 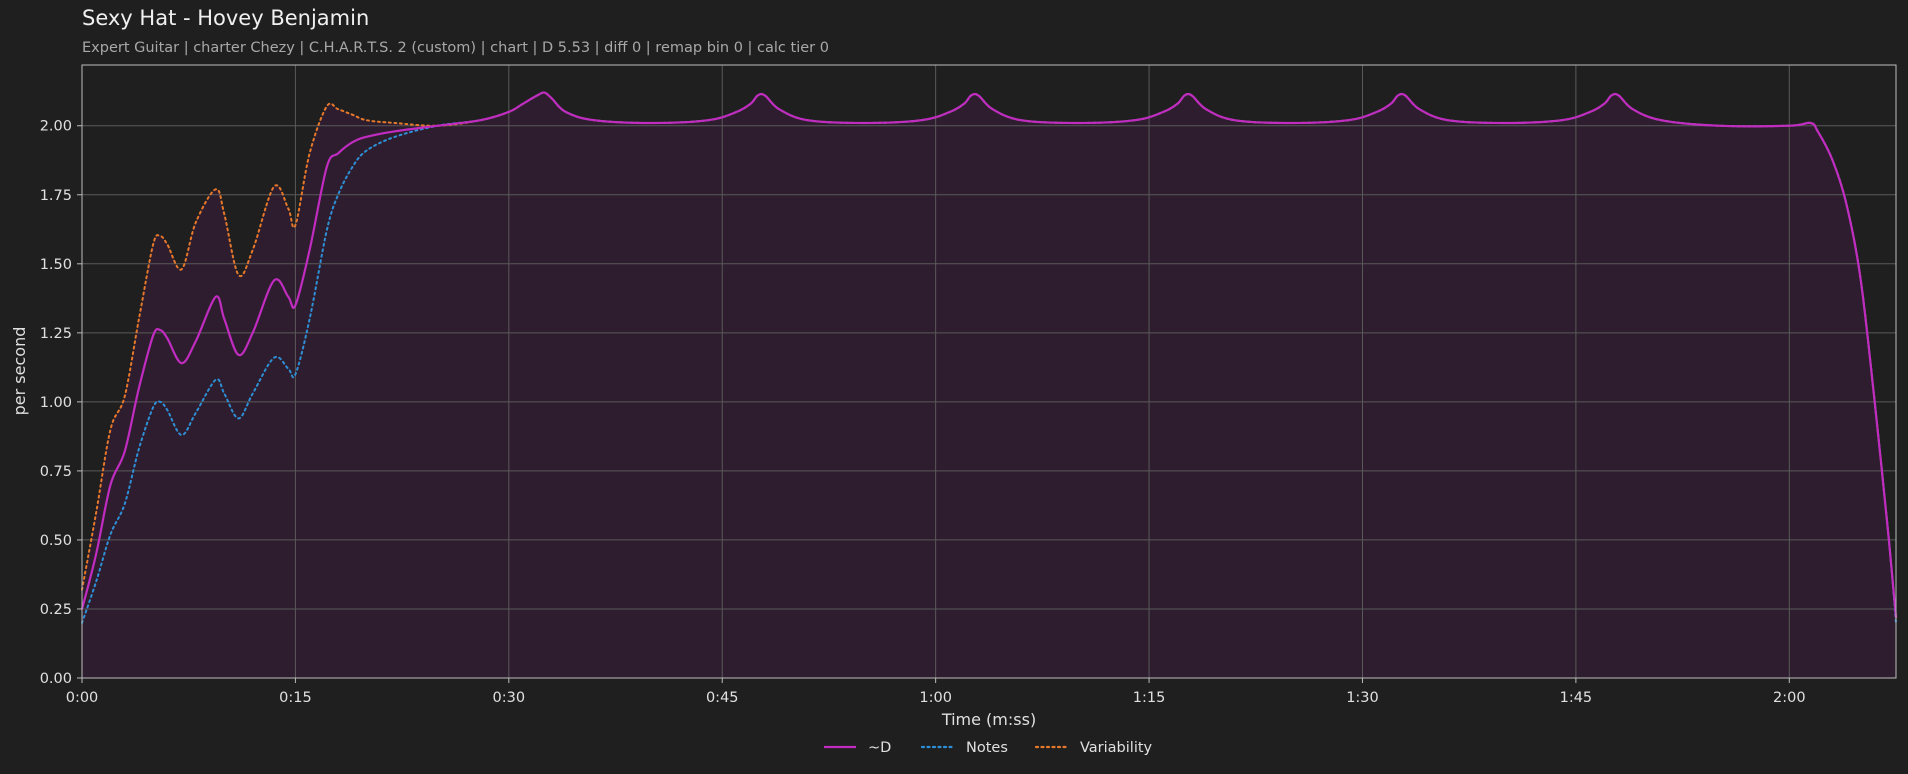 What do you see at coordinates (295, 698) in the screenshot?
I see `x-tick-label: 0:15` at bounding box center [295, 698].